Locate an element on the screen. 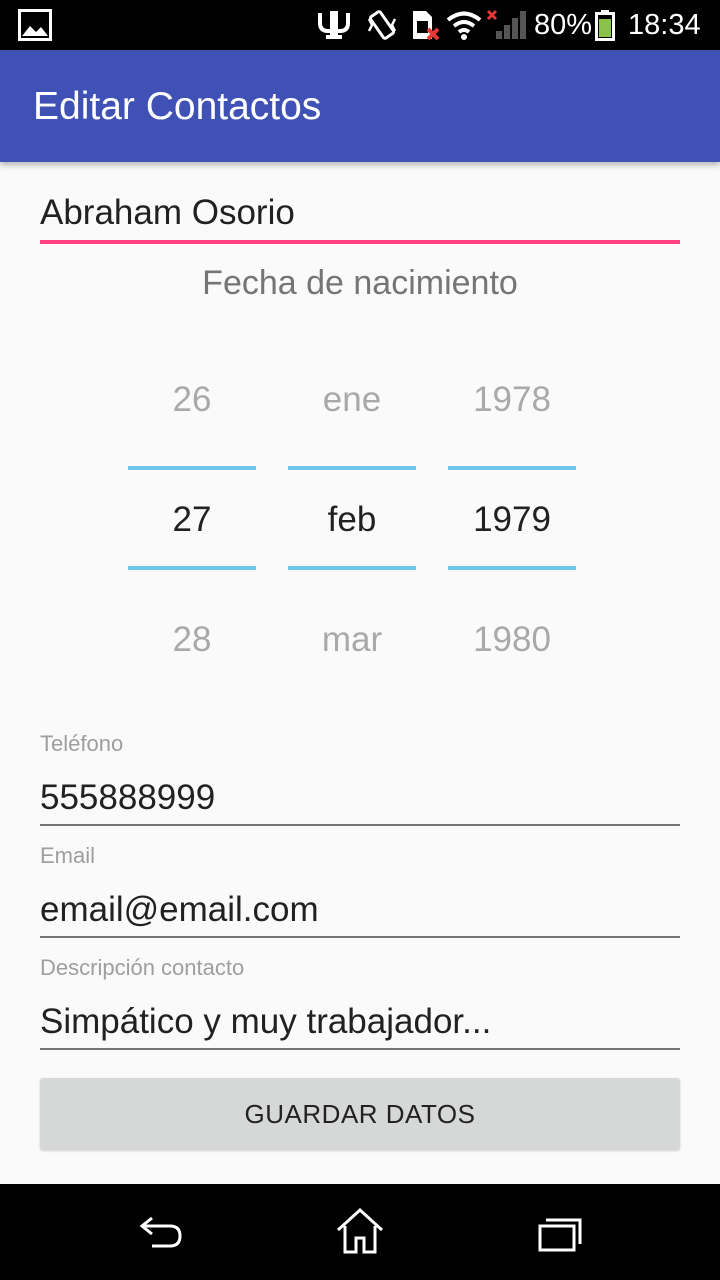  vibrate-icon is located at coordinates (382, 25).